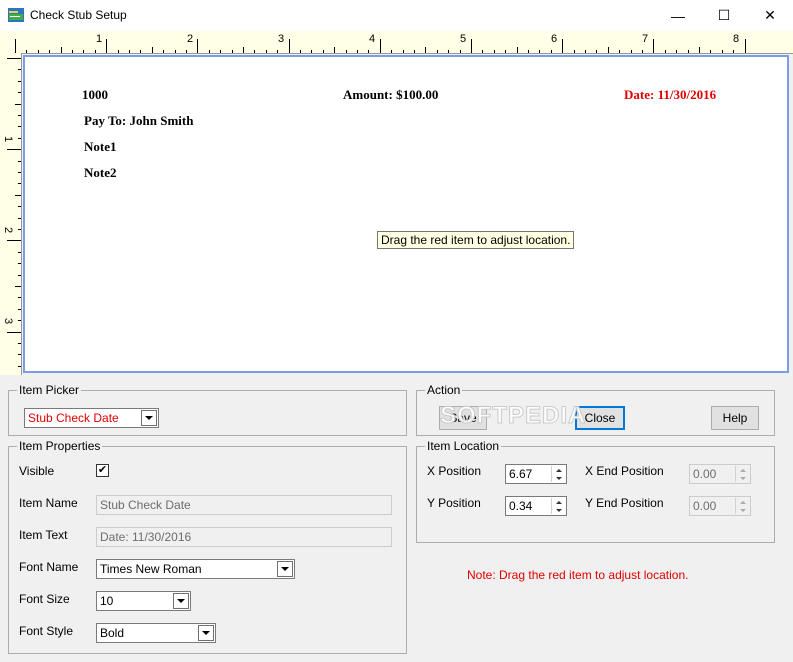 The width and height of the screenshot is (793, 662). I want to click on app-icon, so click(16, 15).